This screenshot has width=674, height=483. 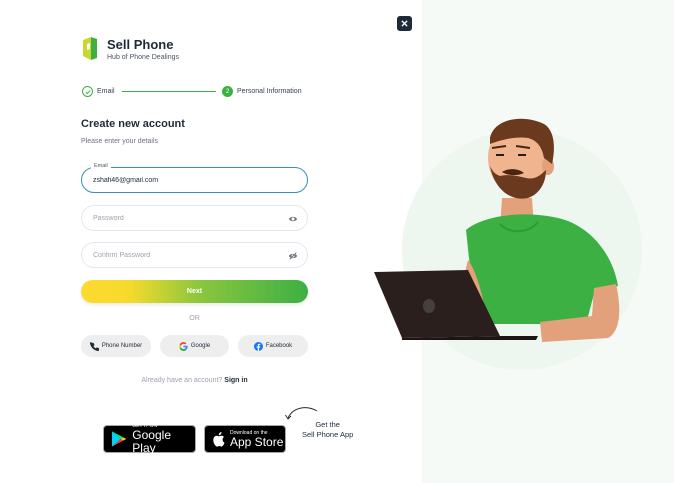 I want to click on signin-row: Already have an account? Sign in, so click(x=194, y=380).